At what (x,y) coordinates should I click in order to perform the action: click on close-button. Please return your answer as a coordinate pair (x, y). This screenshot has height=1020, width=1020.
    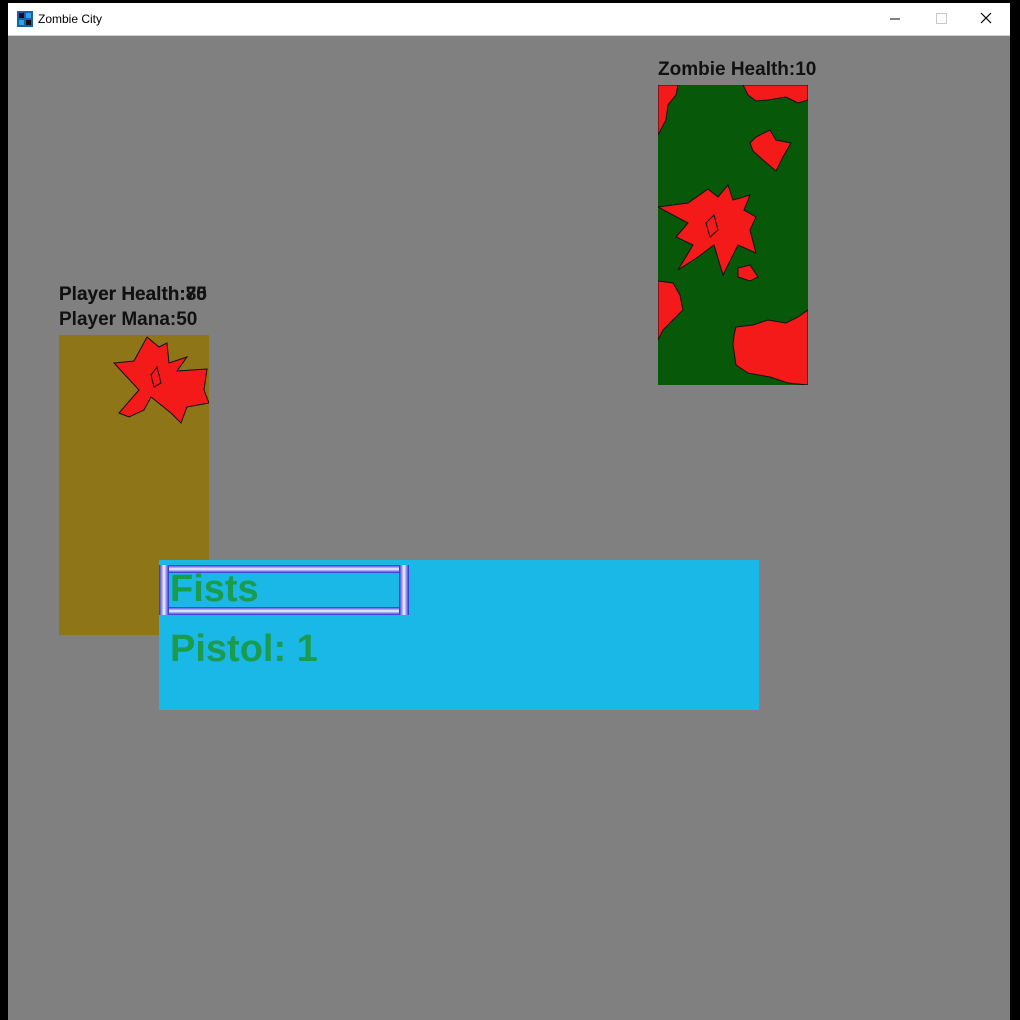
    Looking at the image, I should click on (987, 19).